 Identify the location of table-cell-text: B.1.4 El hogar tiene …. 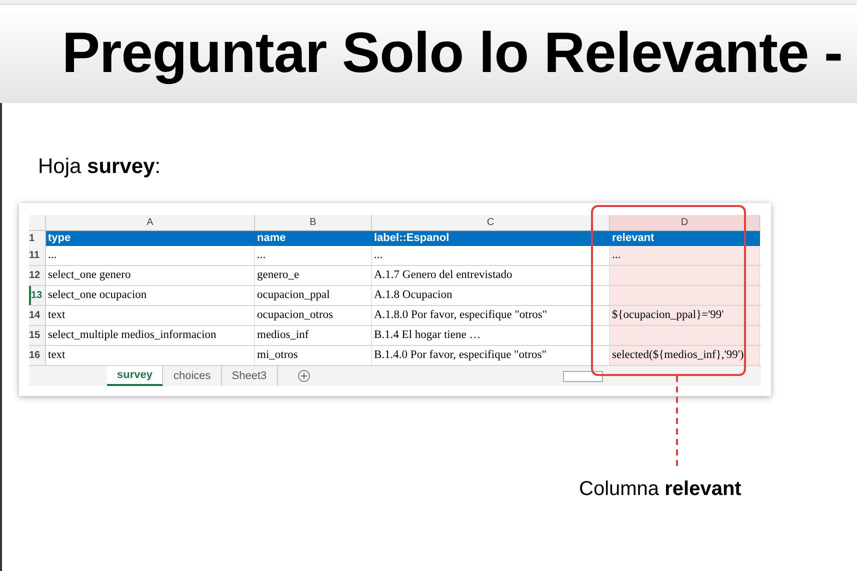
(427, 335).